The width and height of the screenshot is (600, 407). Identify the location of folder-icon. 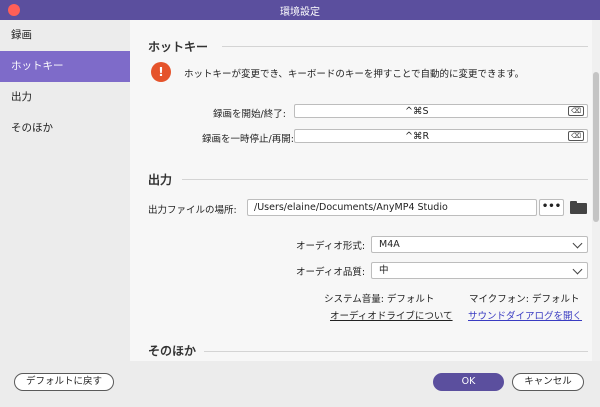
(578, 207).